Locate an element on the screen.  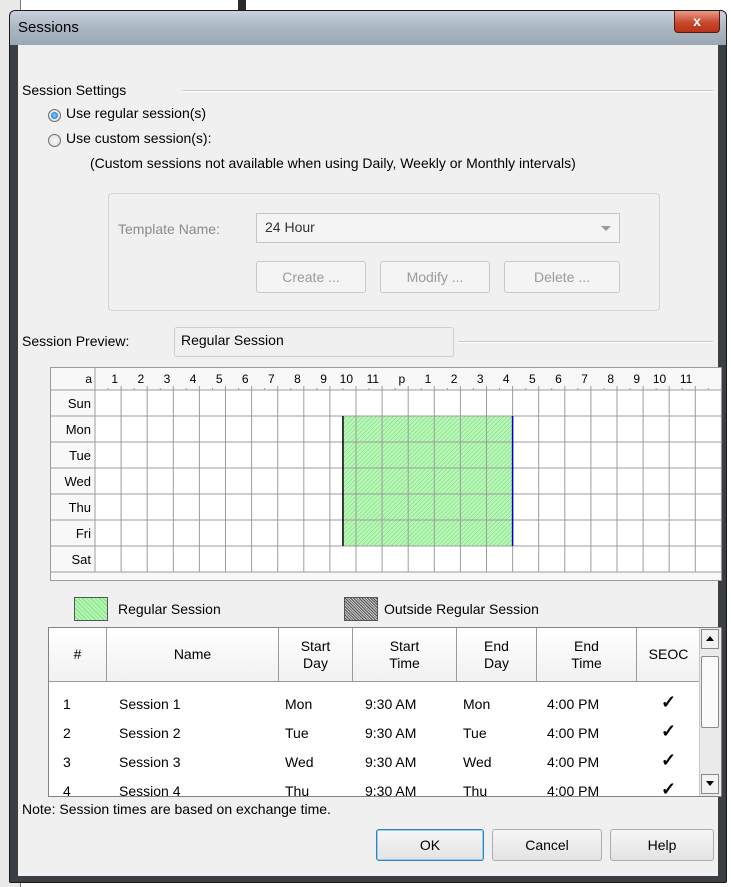
cell-num: 1 is located at coordinates (67, 704).